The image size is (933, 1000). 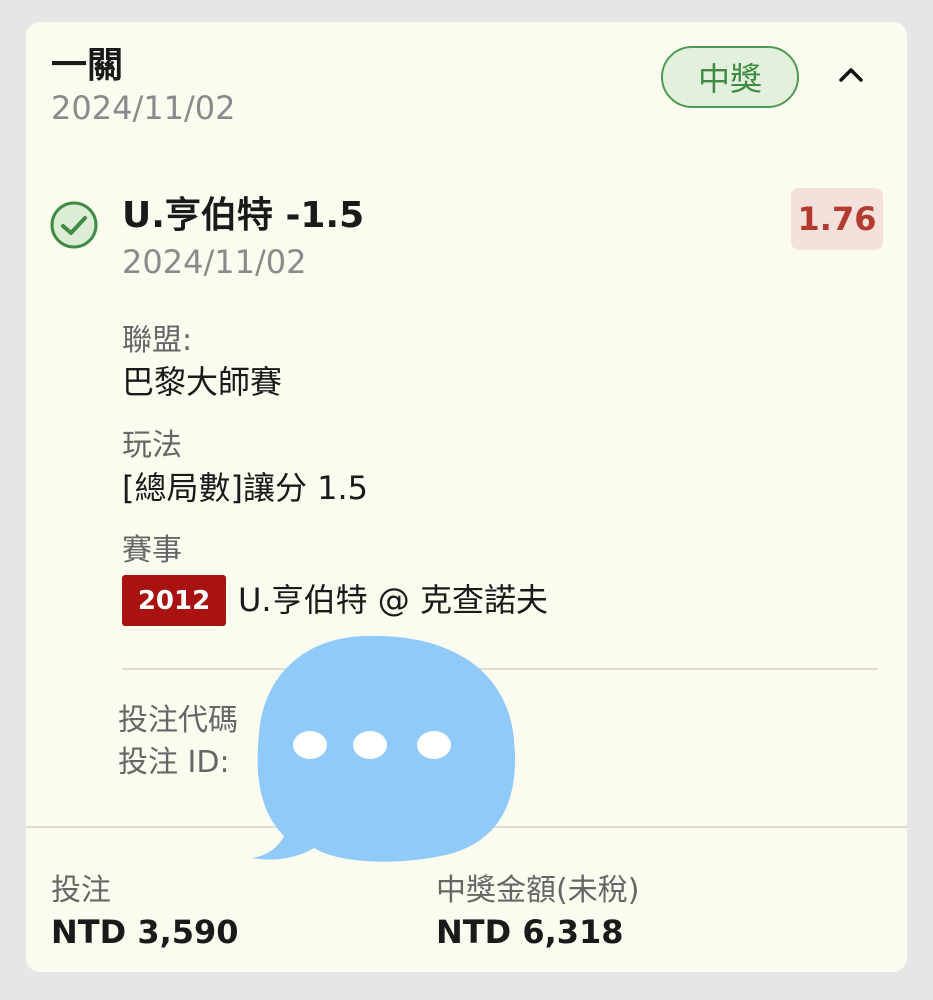 What do you see at coordinates (384, 748) in the screenshot?
I see `chat-bubble-icon` at bounding box center [384, 748].